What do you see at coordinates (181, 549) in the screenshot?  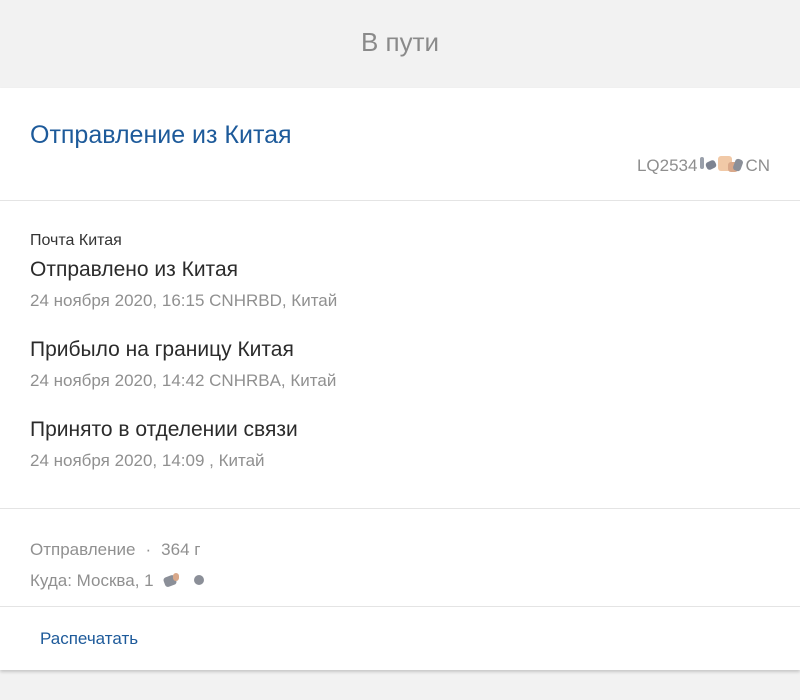 I see `shipment-weight: 364 г` at bounding box center [181, 549].